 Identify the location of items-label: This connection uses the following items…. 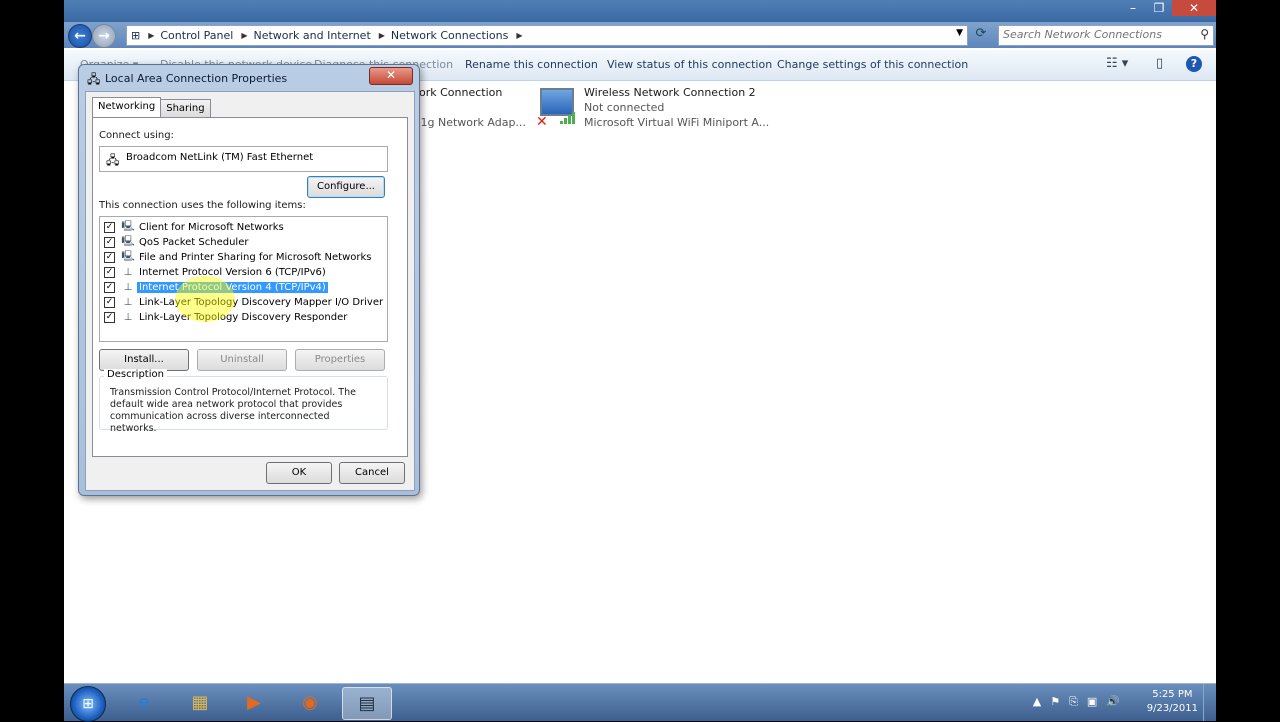
(202, 205).